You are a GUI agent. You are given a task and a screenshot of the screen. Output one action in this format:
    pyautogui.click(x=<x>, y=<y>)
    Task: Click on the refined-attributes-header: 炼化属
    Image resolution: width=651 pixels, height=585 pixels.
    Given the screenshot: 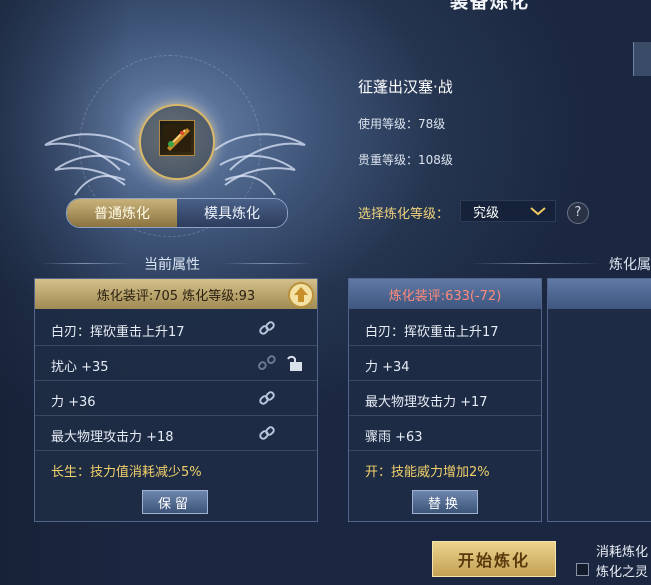 What is the action you would take?
    pyautogui.click(x=630, y=265)
    